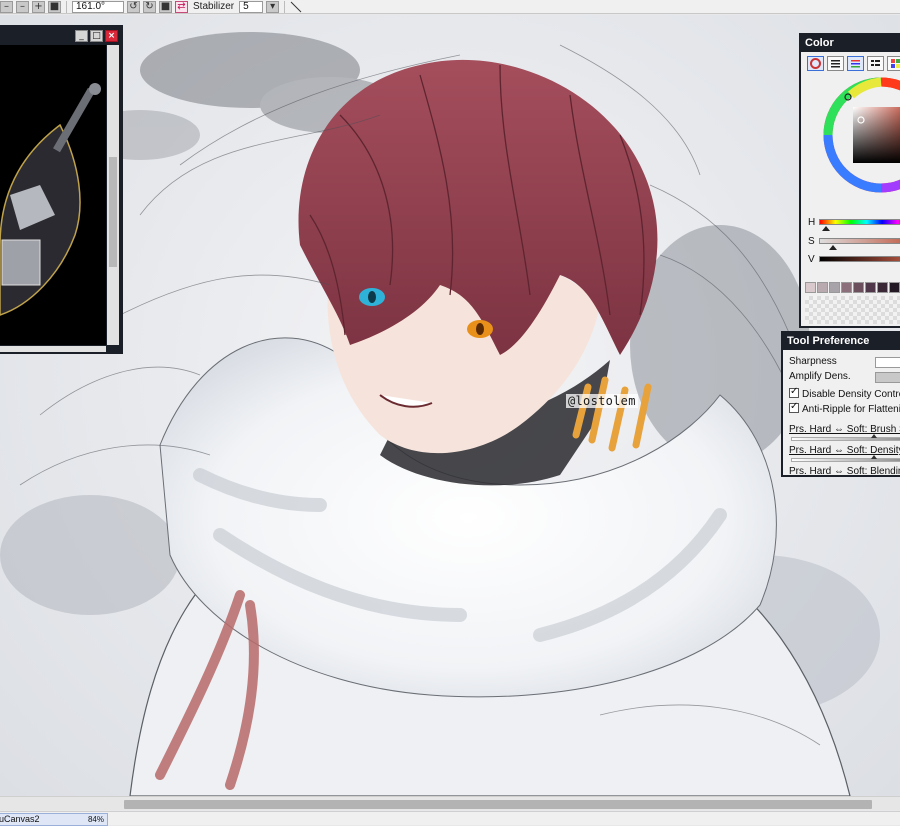  What do you see at coordinates (181, 6) in the screenshot?
I see `flip-horizontal-icon: ⇄` at bounding box center [181, 6].